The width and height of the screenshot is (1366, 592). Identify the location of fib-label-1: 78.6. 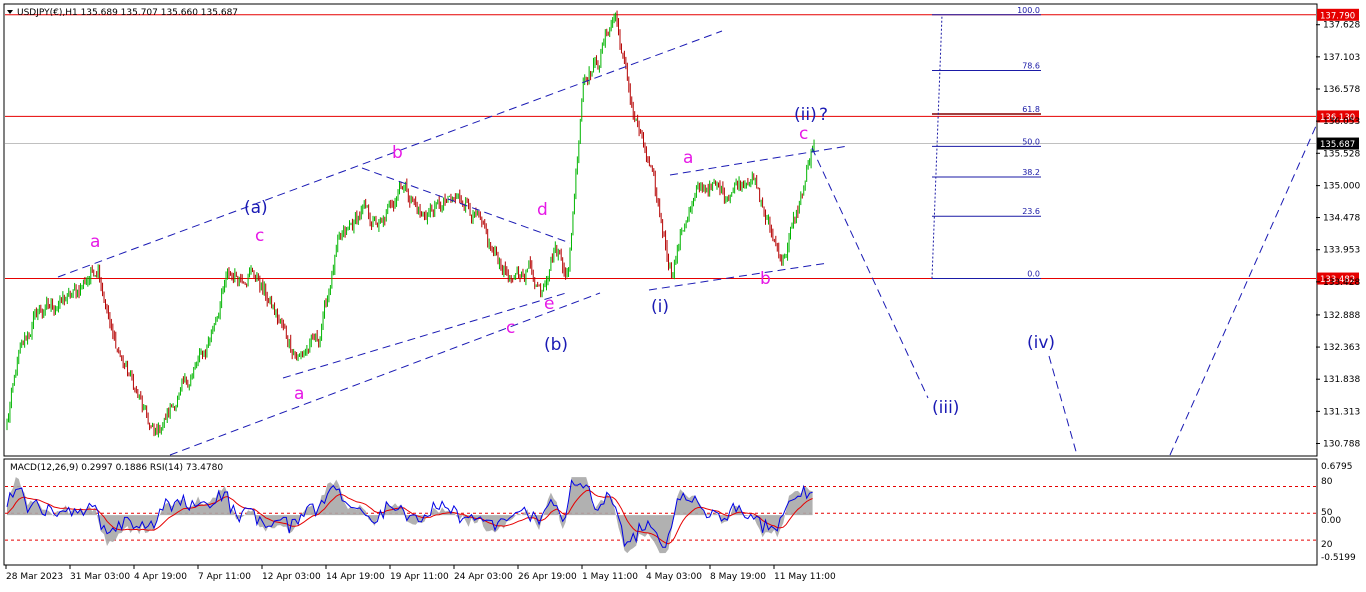
(1031, 66).